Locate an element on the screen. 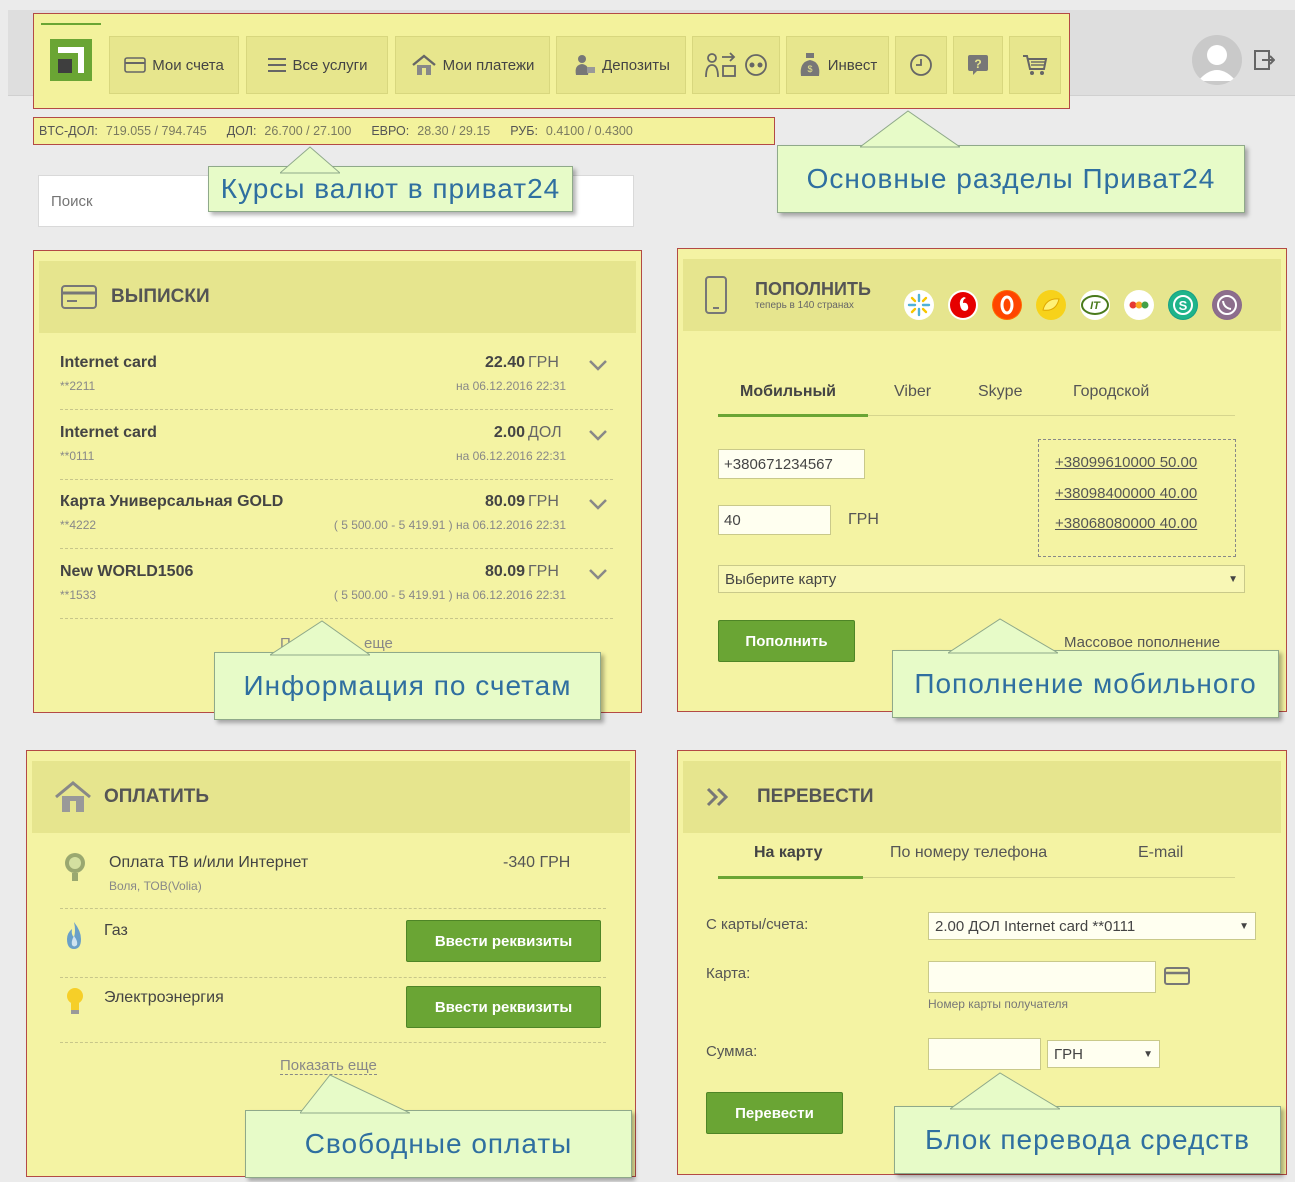  nav-my-payments: Мои платежи is located at coordinates (472, 65).